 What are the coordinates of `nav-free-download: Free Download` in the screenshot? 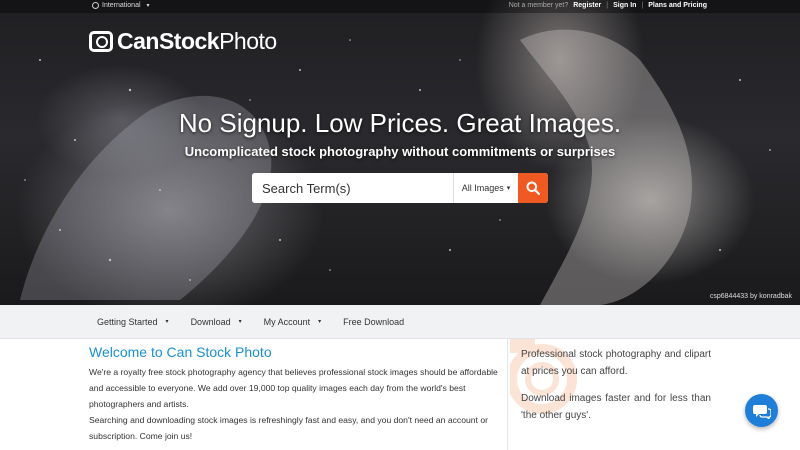 It's located at (373, 322).